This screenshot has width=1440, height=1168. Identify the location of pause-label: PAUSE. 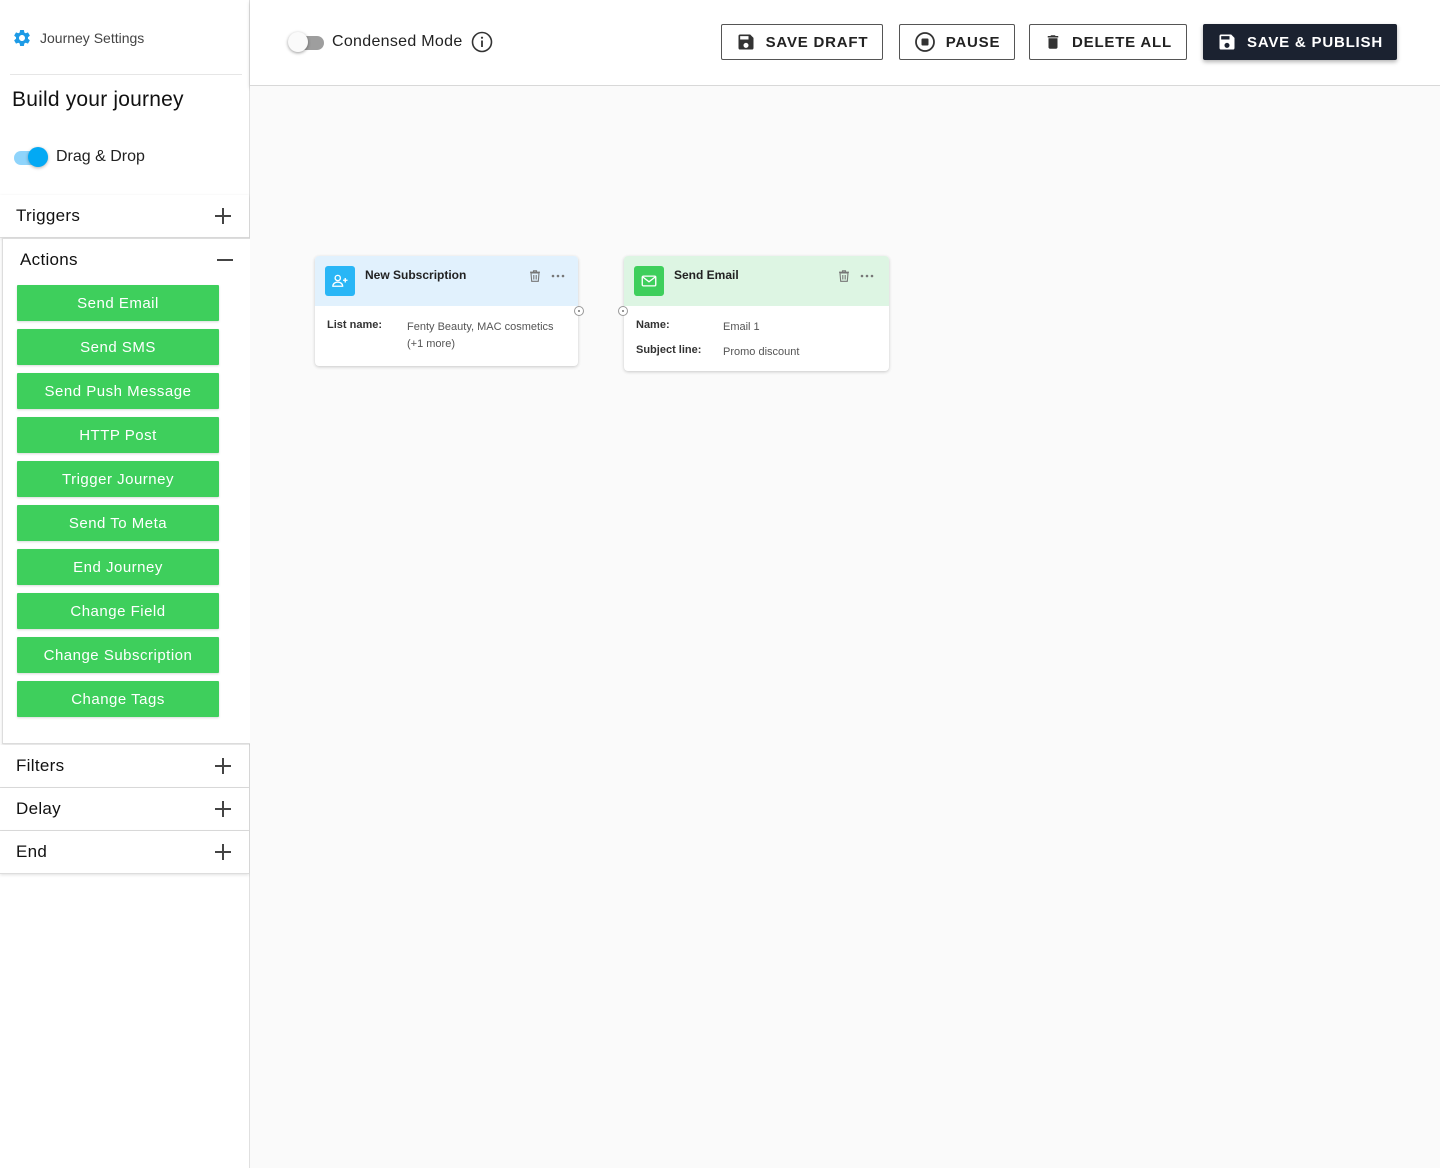
(973, 42).